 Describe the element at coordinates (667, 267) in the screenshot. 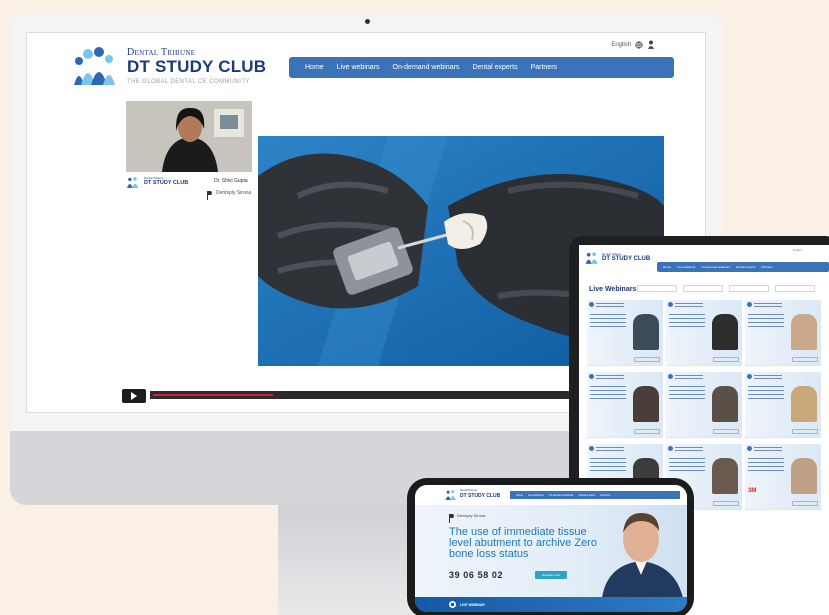

I see `tablet-nav-home: Home` at that location.